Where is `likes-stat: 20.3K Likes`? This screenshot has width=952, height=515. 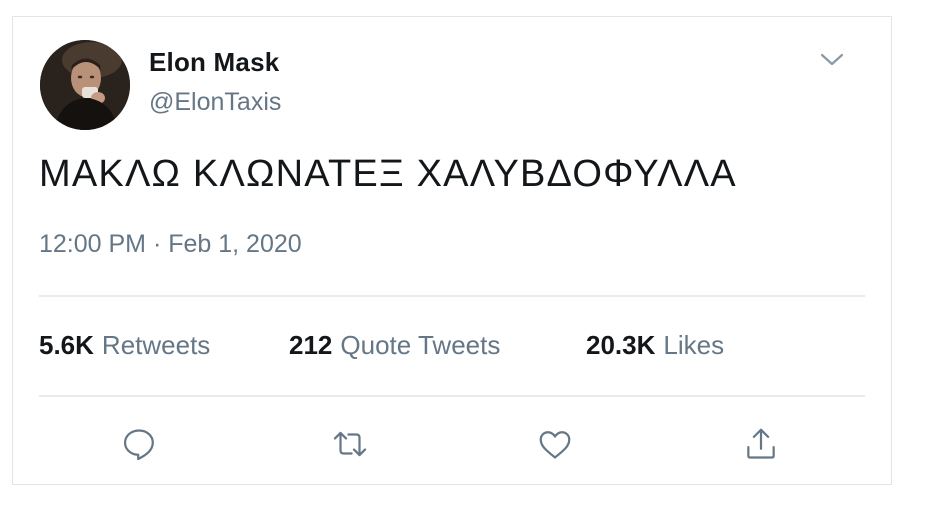 likes-stat: 20.3K Likes is located at coordinates (655, 345).